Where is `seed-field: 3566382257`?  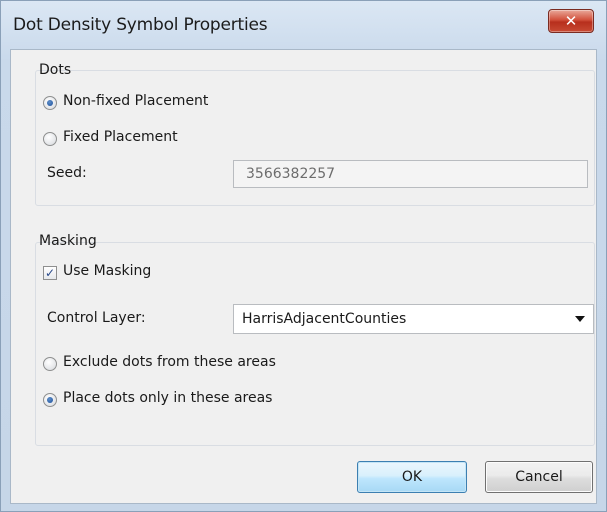
seed-field: 3566382257 is located at coordinates (410, 174).